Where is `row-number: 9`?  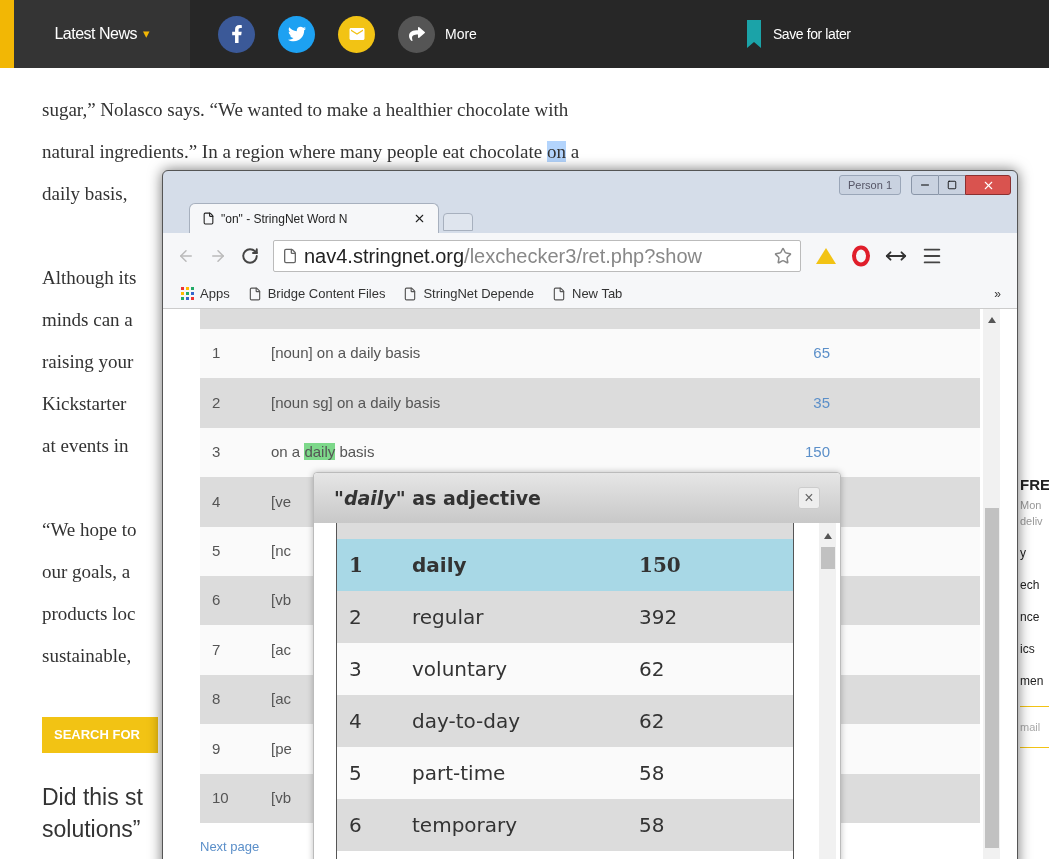
row-number: 9 is located at coordinates (216, 748).